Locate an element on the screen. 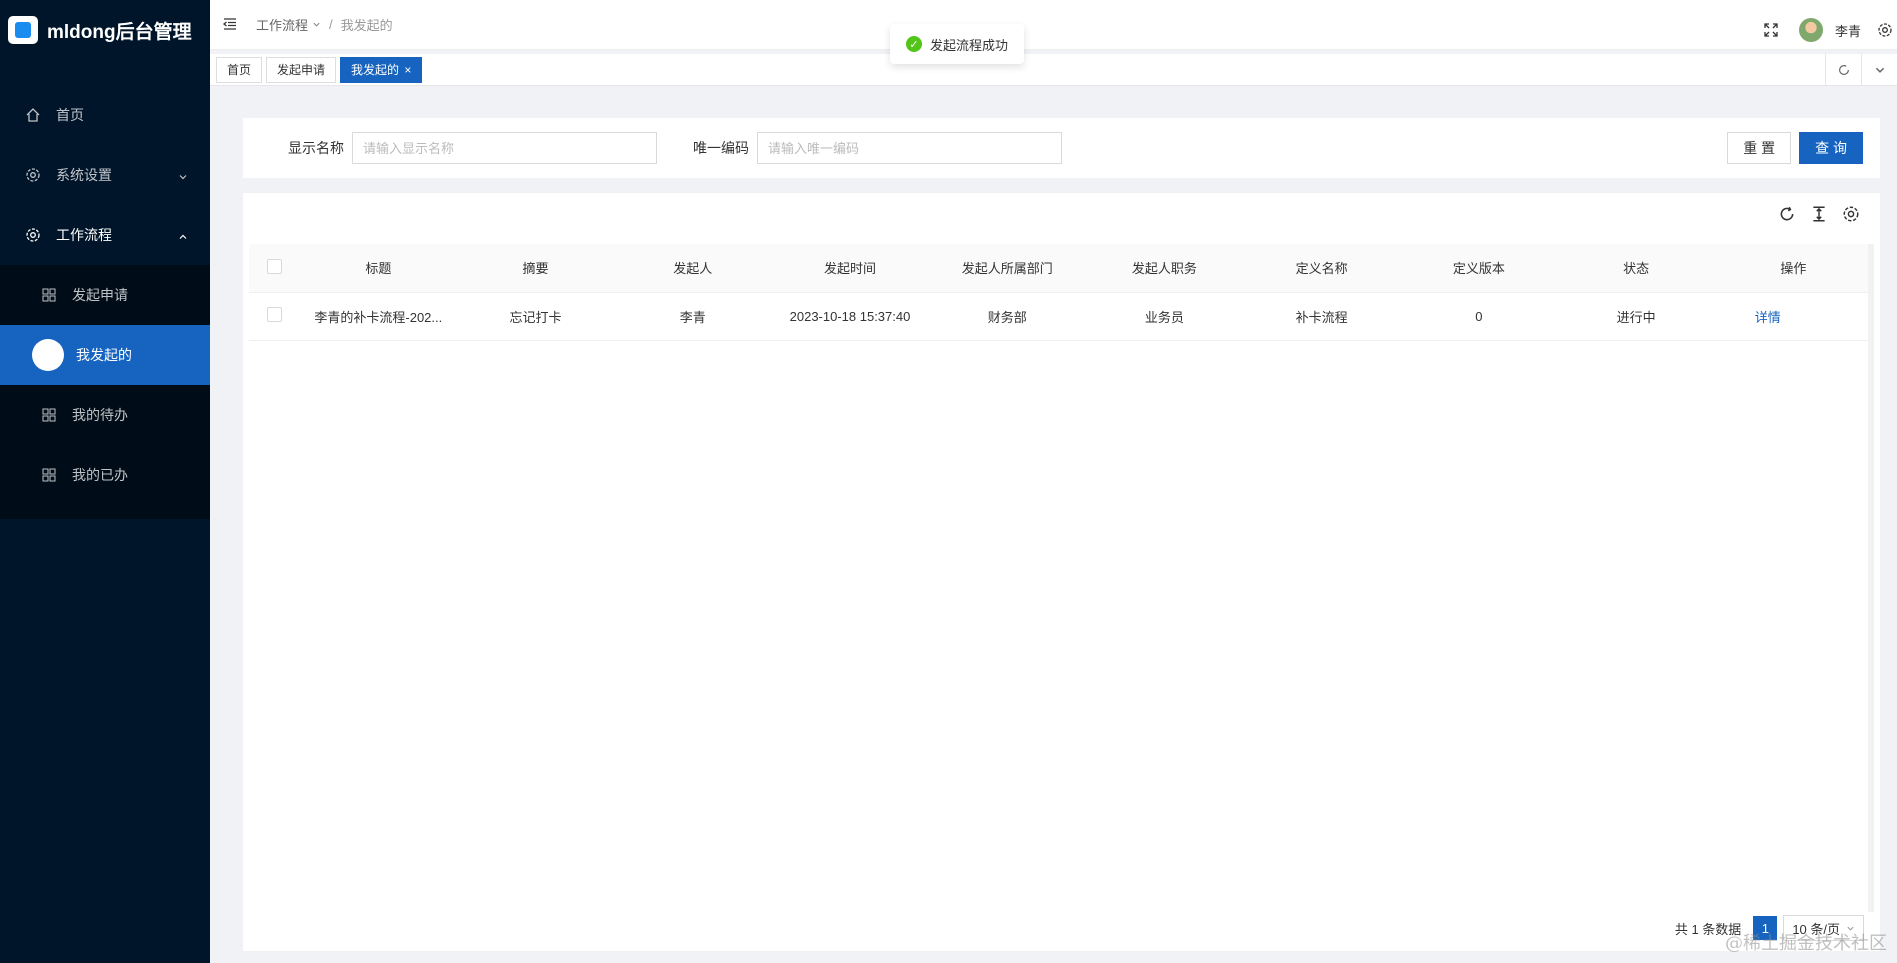 This screenshot has height=963, width=1897. top-header: 工作流程 / 我发起的 李青 is located at coordinates (1053, 25).